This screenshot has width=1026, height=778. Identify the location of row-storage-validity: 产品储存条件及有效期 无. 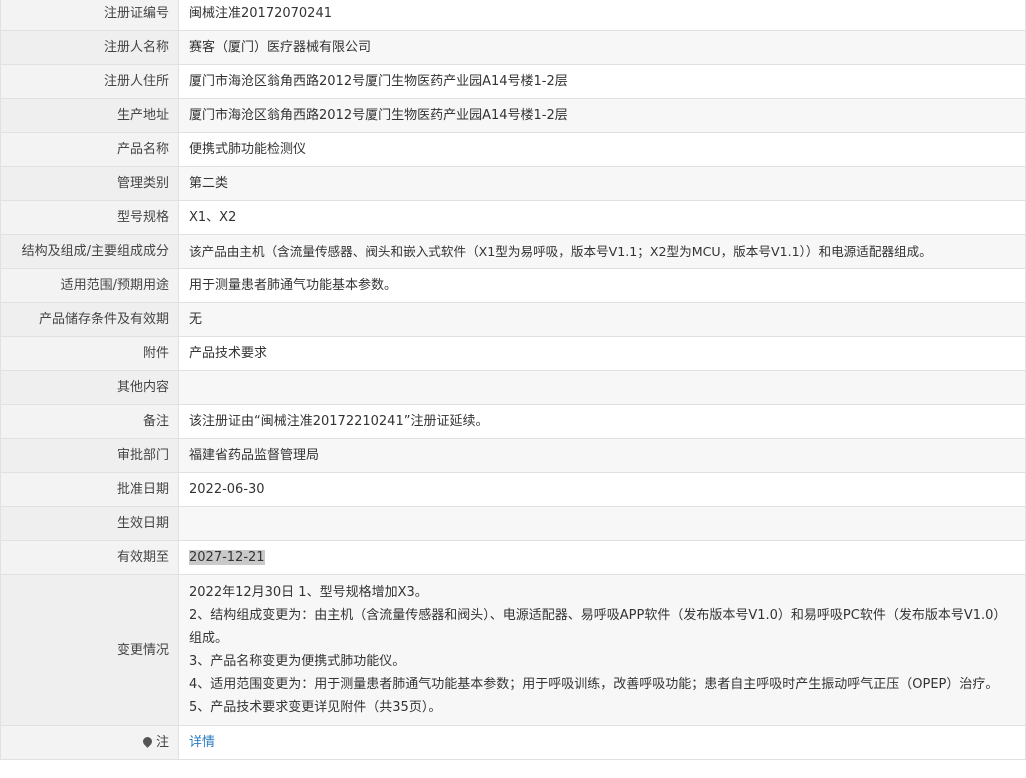
(513, 319).